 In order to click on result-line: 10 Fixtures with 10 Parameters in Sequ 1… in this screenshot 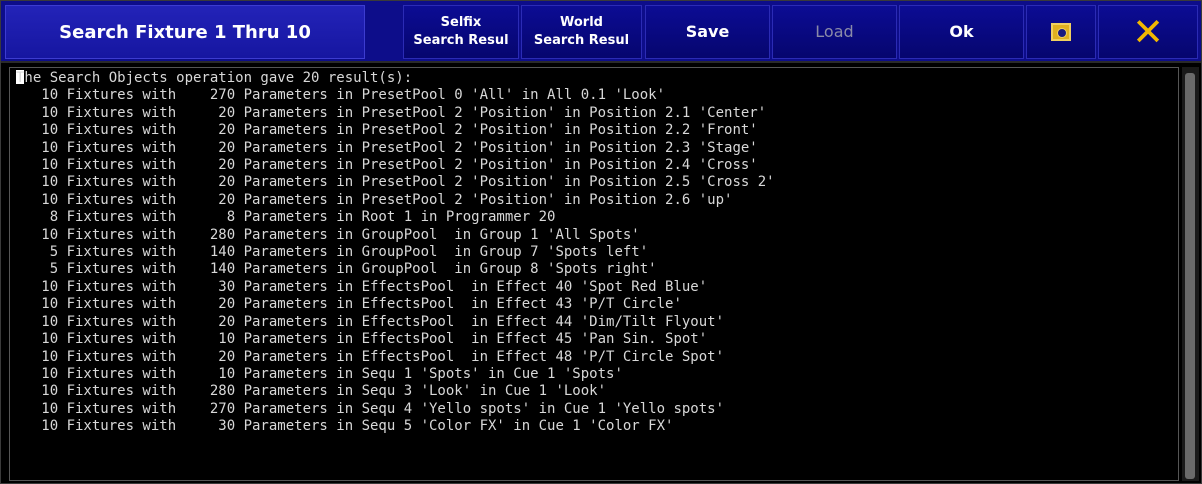, I will do `click(395, 374)`.